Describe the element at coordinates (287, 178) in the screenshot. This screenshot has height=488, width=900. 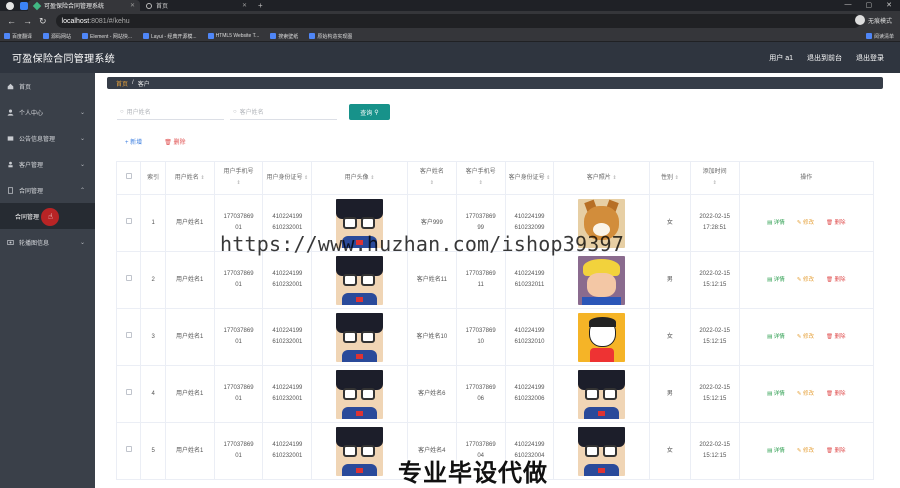
I see `header-user-id: 用户身份证号 ⇕` at that location.